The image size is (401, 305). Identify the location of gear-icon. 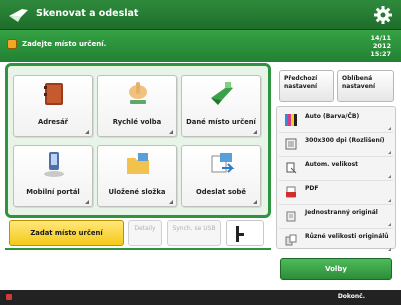
(383, 15).